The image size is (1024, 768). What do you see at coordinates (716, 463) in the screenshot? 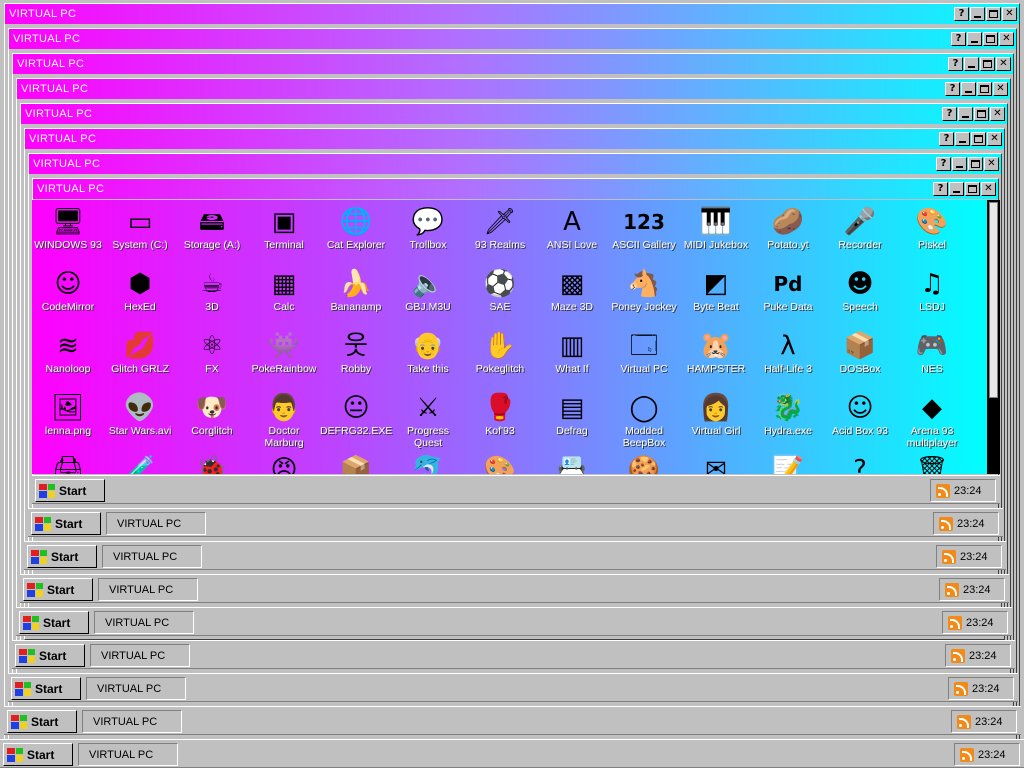
I see `desktop-icon: ✉` at bounding box center [716, 463].